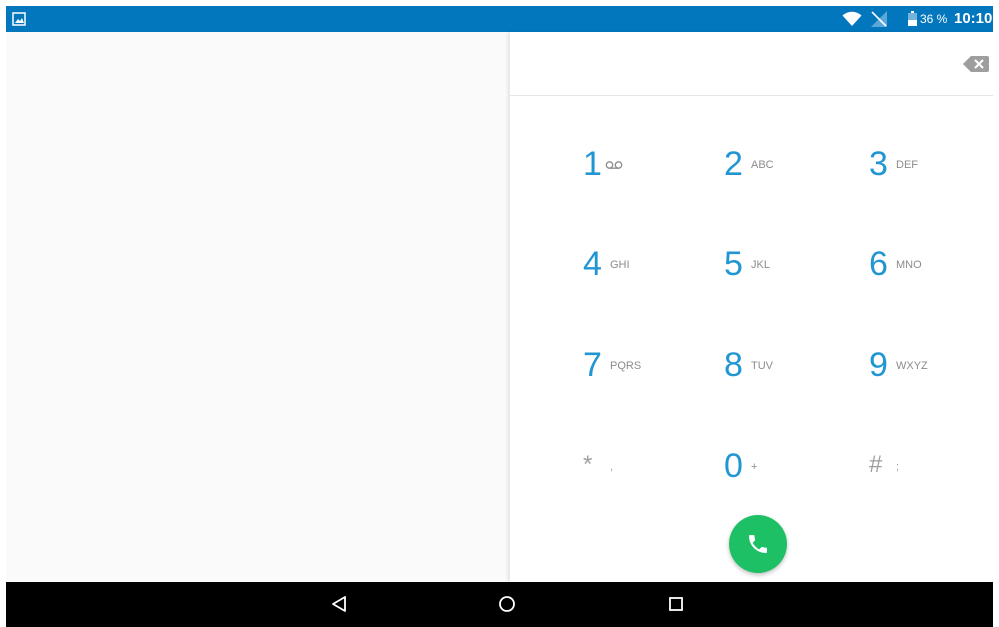 This screenshot has width=999, height=627. Describe the element at coordinates (762, 366) in the screenshot. I see `key-letters: TUV` at that location.